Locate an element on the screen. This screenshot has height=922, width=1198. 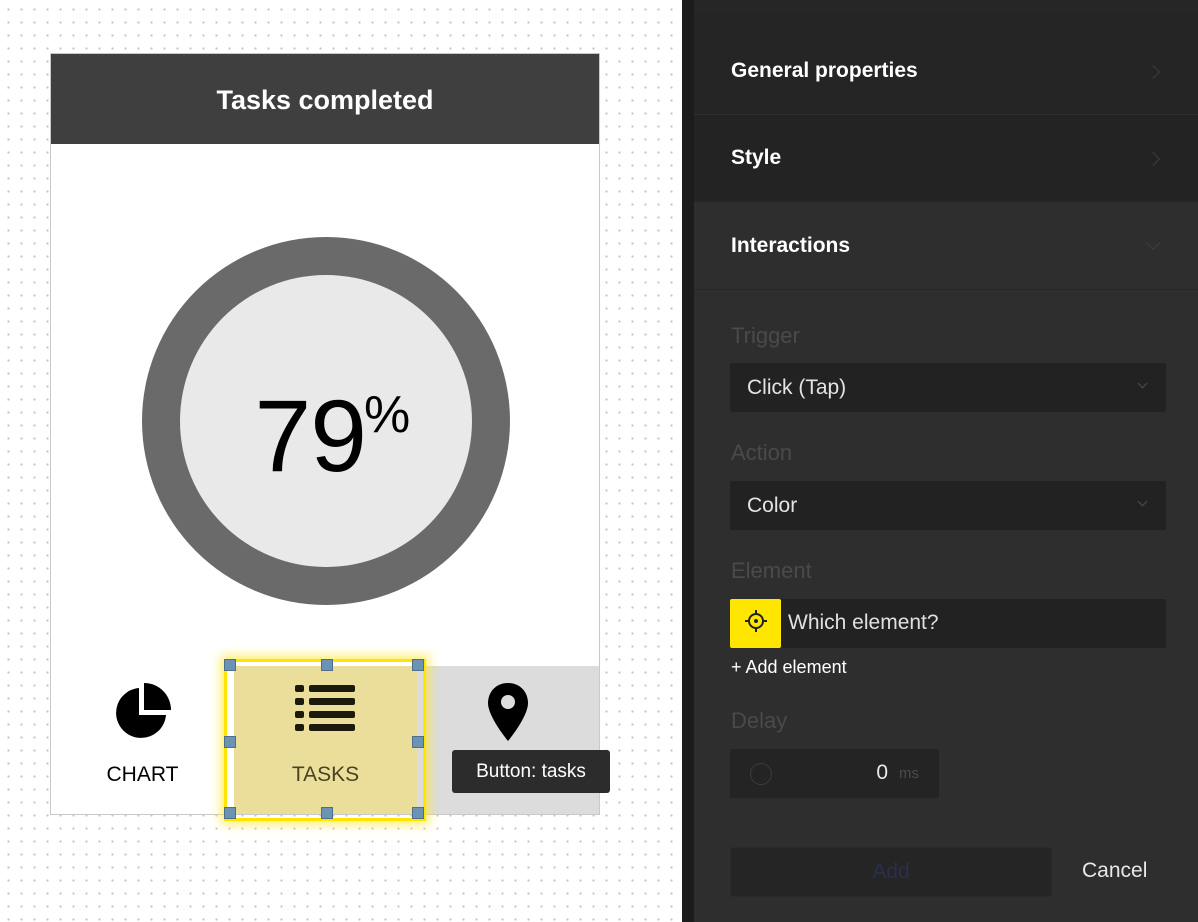
add-button-label: Add is located at coordinates (891, 871).